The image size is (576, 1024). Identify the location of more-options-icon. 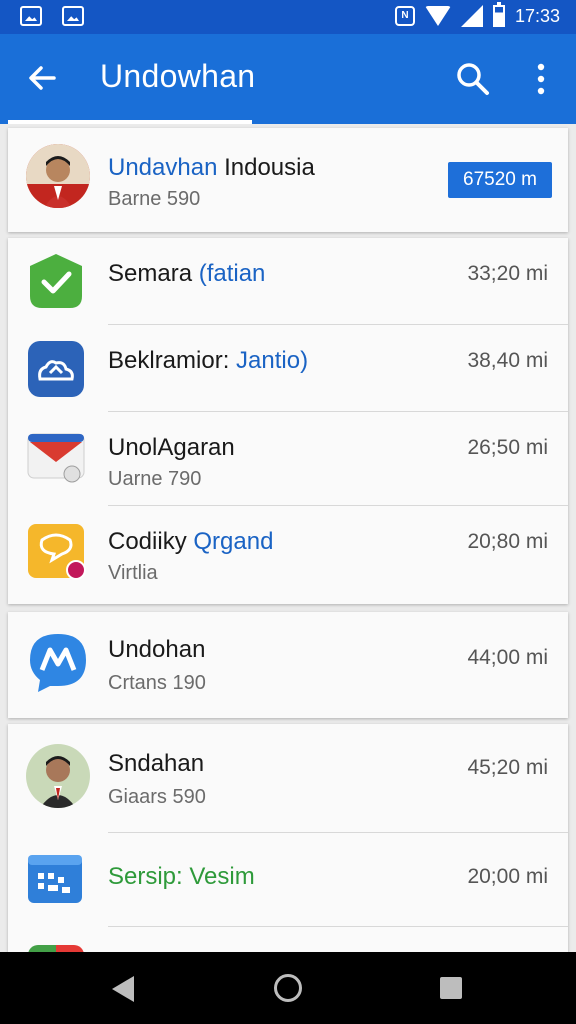
(541, 79).